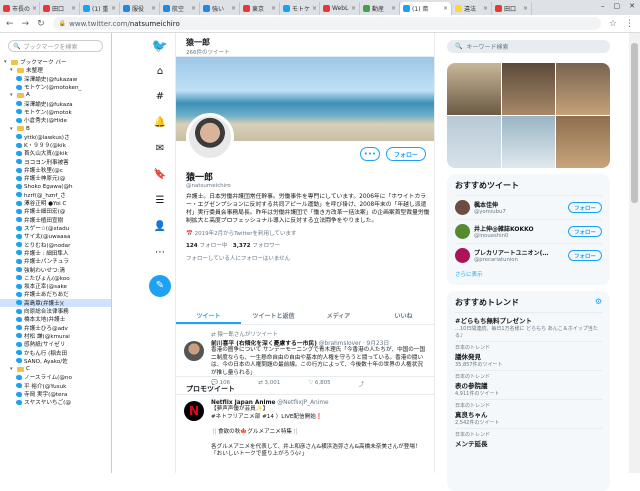 Image resolution: width=640 pixels, height=491 pixels. What do you see at coordinates (402, 316) in the screenshot?
I see `tab-likes: いいね` at bounding box center [402, 316].